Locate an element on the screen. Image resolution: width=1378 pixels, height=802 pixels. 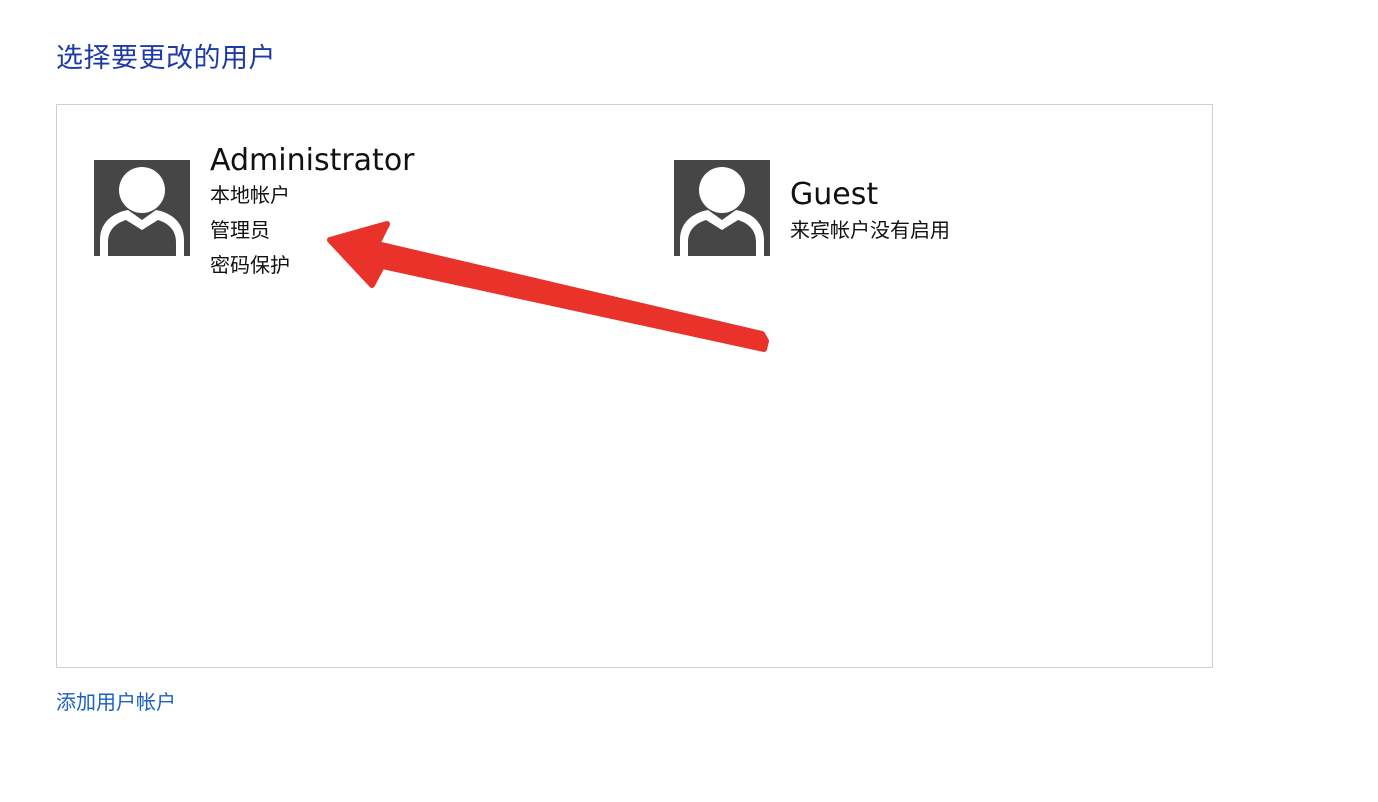
account-type-label: 本地帐户 is located at coordinates (250, 195).